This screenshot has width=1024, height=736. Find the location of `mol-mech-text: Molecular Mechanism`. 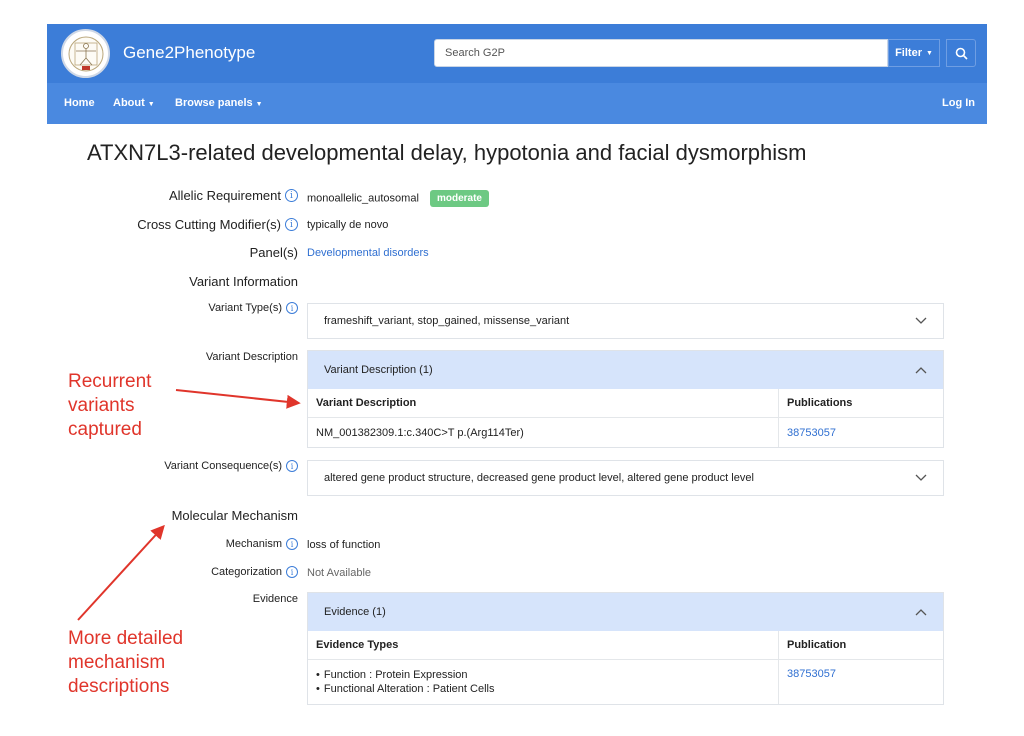

mol-mech-text: Molecular Mechanism is located at coordinates (234, 515).